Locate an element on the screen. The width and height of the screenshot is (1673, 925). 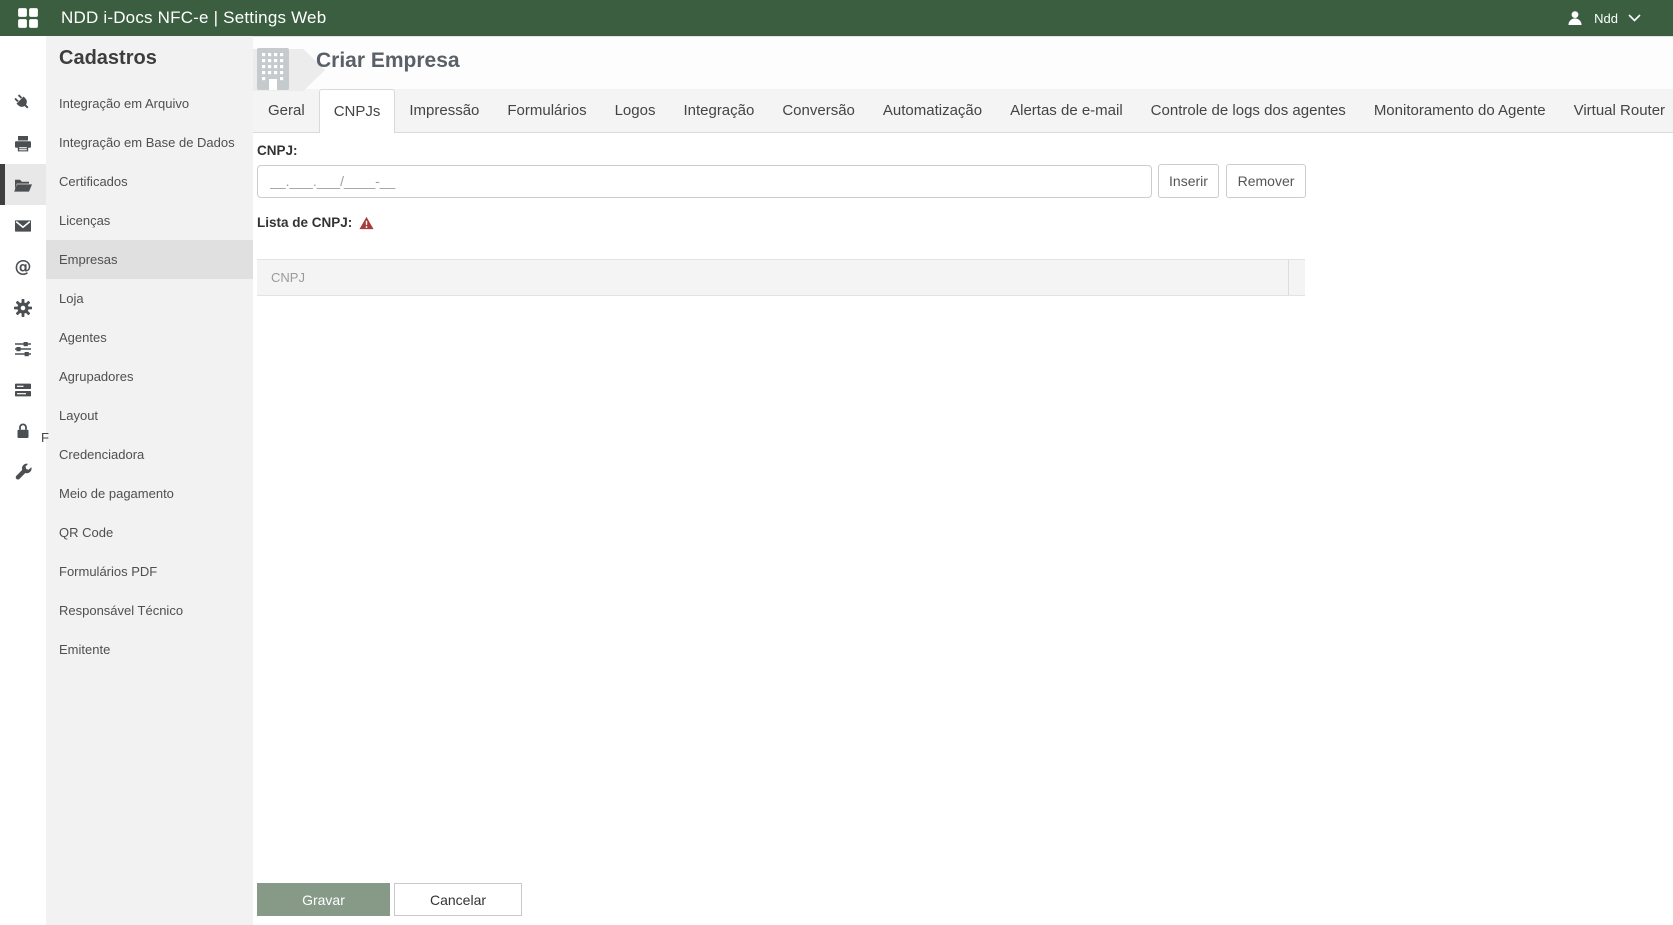
sidebar-item-certificados: Certificados is located at coordinates (149, 181).